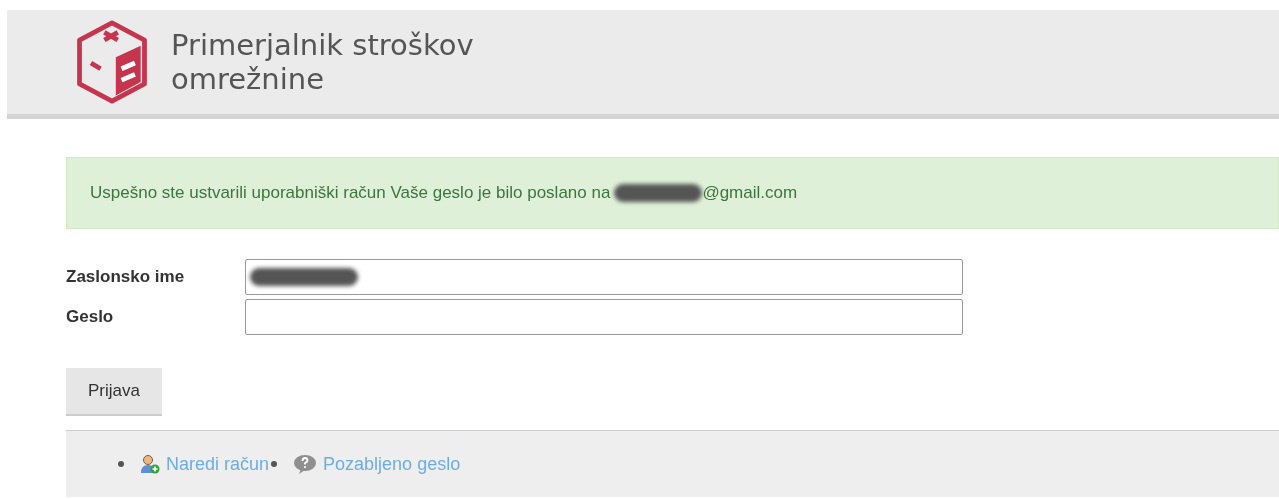  What do you see at coordinates (247, 79) in the screenshot?
I see `site-title: omrežnine` at bounding box center [247, 79].